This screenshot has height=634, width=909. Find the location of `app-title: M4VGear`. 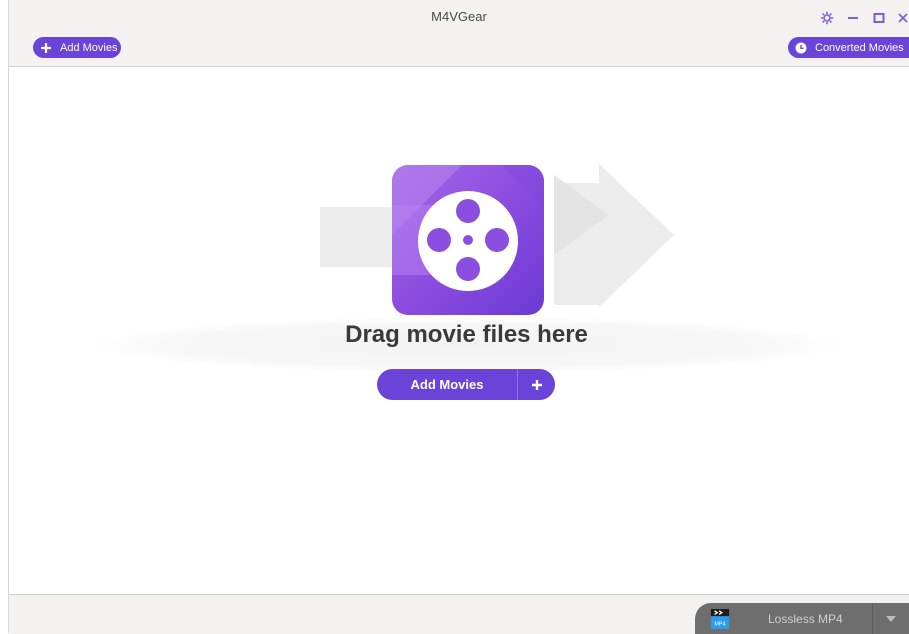

app-title: M4VGear is located at coordinates (459, 16).